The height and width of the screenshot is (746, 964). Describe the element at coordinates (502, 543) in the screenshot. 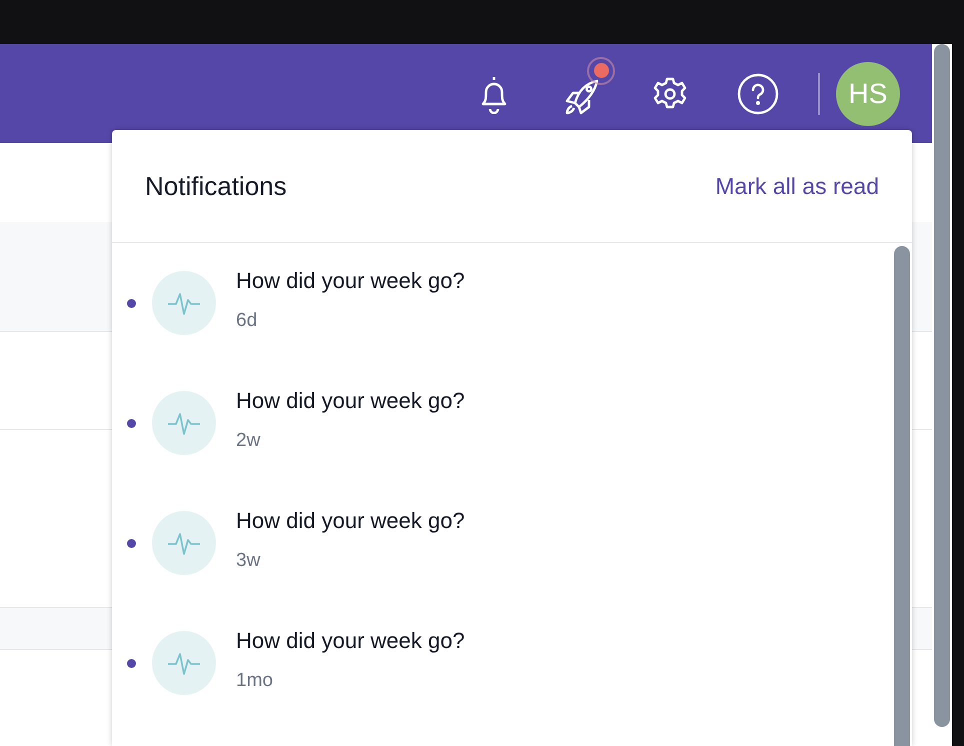

I see `notification-item: How did your week go? 3w` at that location.